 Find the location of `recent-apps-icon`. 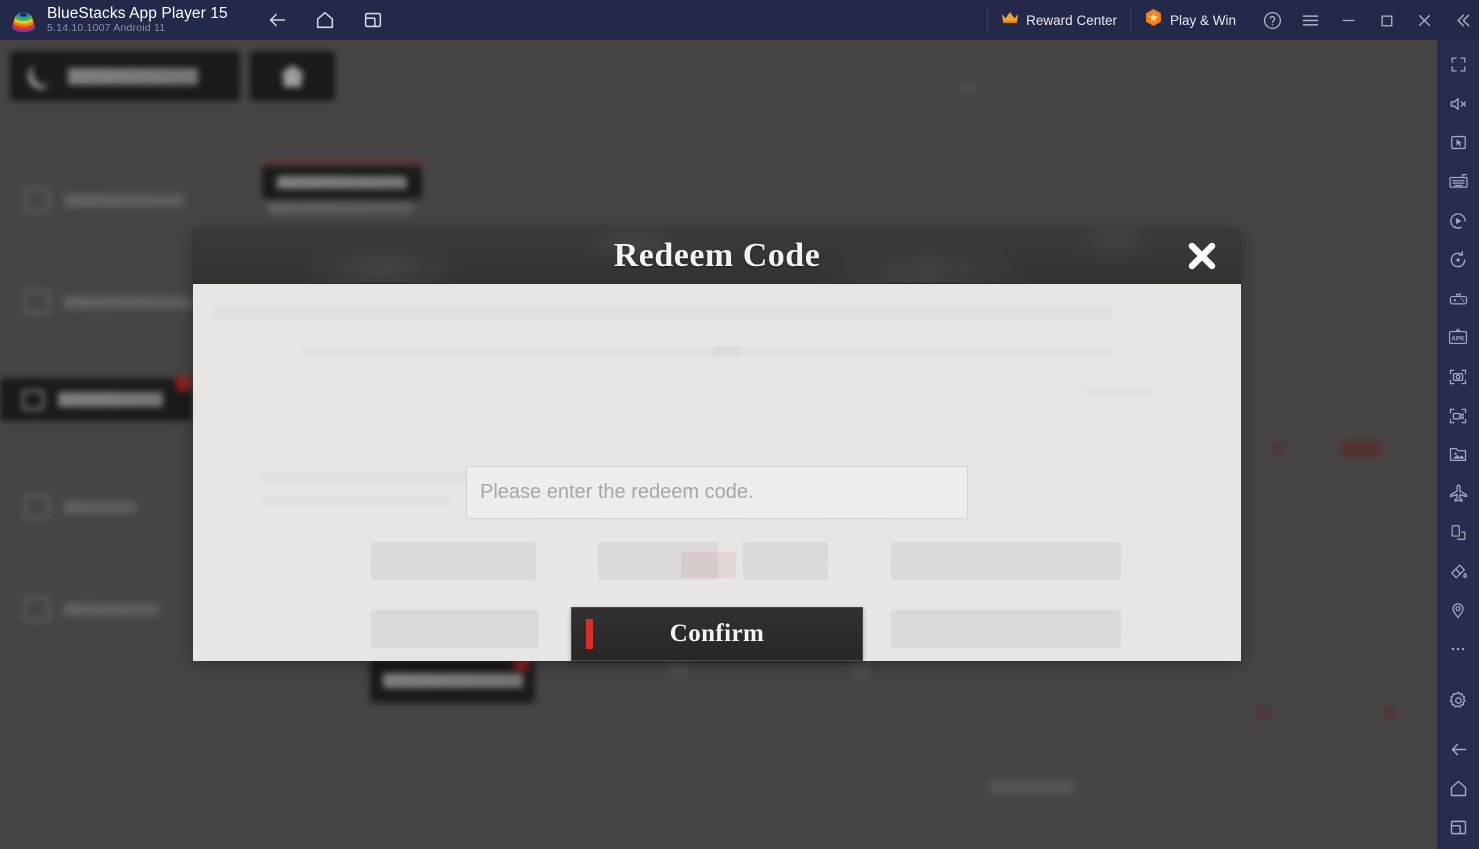

recent-apps-icon is located at coordinates (1458, 830).